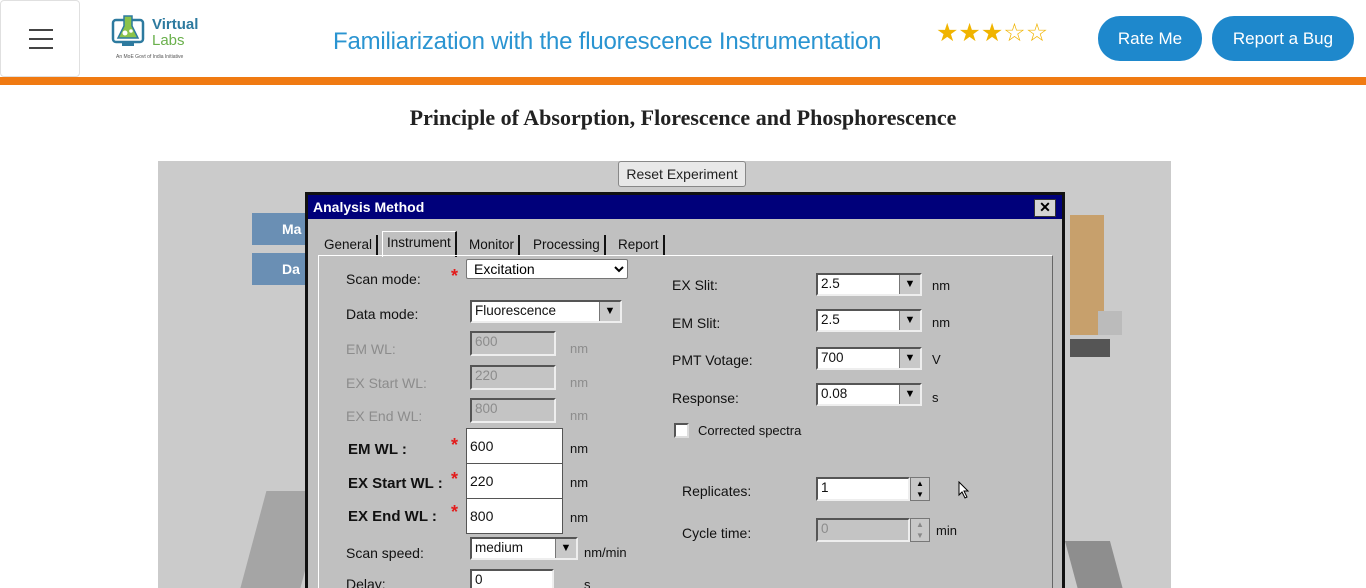  I want to click on em-wl-input, so click(514, 446).